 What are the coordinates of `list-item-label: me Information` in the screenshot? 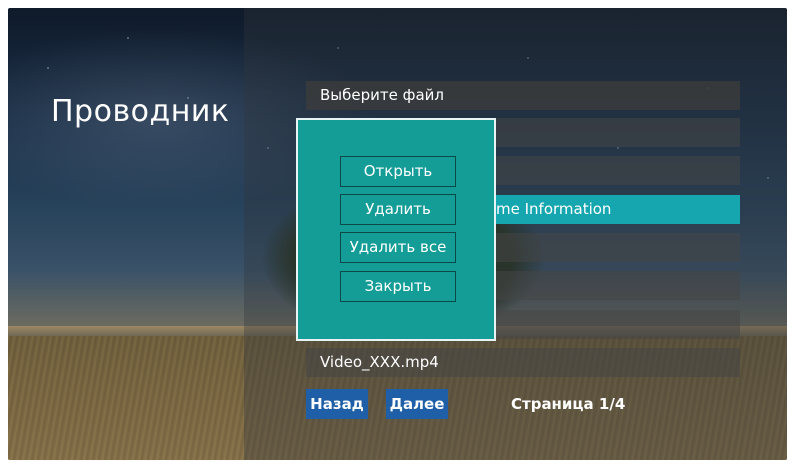 It's located at (554, 209).